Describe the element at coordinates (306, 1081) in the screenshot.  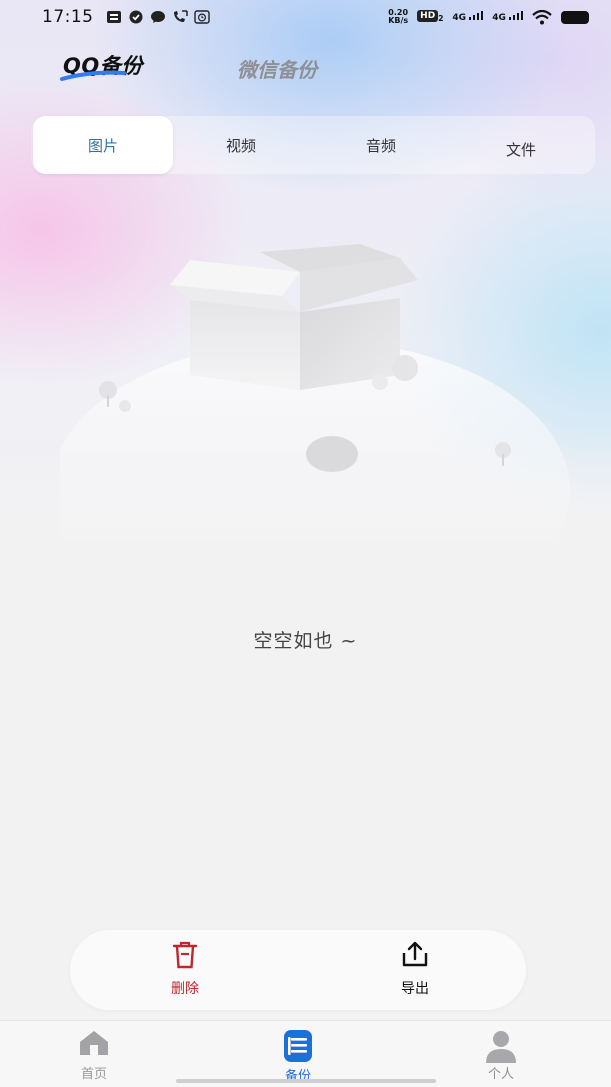
I see `home-indicator` at that location.